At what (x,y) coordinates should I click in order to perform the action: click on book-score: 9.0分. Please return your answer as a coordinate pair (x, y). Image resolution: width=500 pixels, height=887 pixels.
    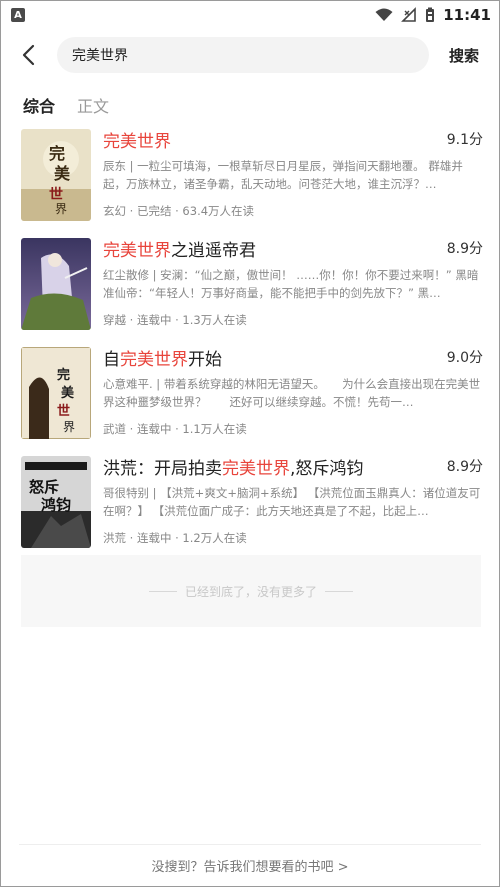
    Looking at the image, I should click on (464, 358).